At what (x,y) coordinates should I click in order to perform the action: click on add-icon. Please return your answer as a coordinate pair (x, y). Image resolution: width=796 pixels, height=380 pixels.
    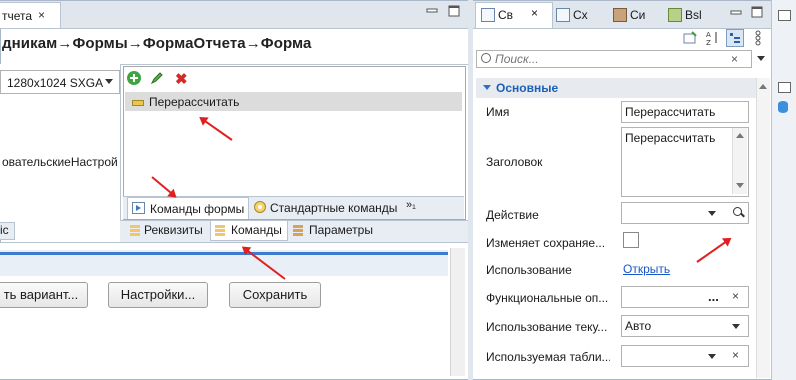
    Looking at the image, I should click on (134, 78).